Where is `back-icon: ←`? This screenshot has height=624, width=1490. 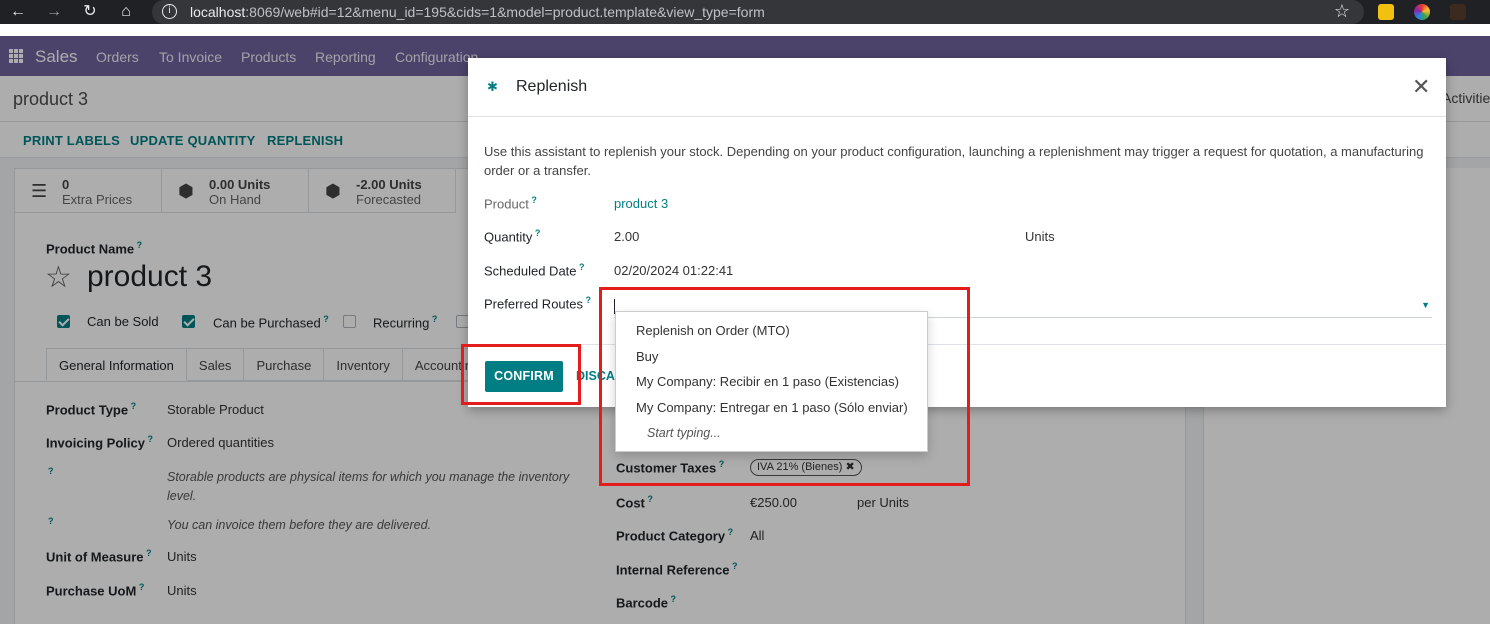
back-icon: ← is located at coordinates (18, 12).